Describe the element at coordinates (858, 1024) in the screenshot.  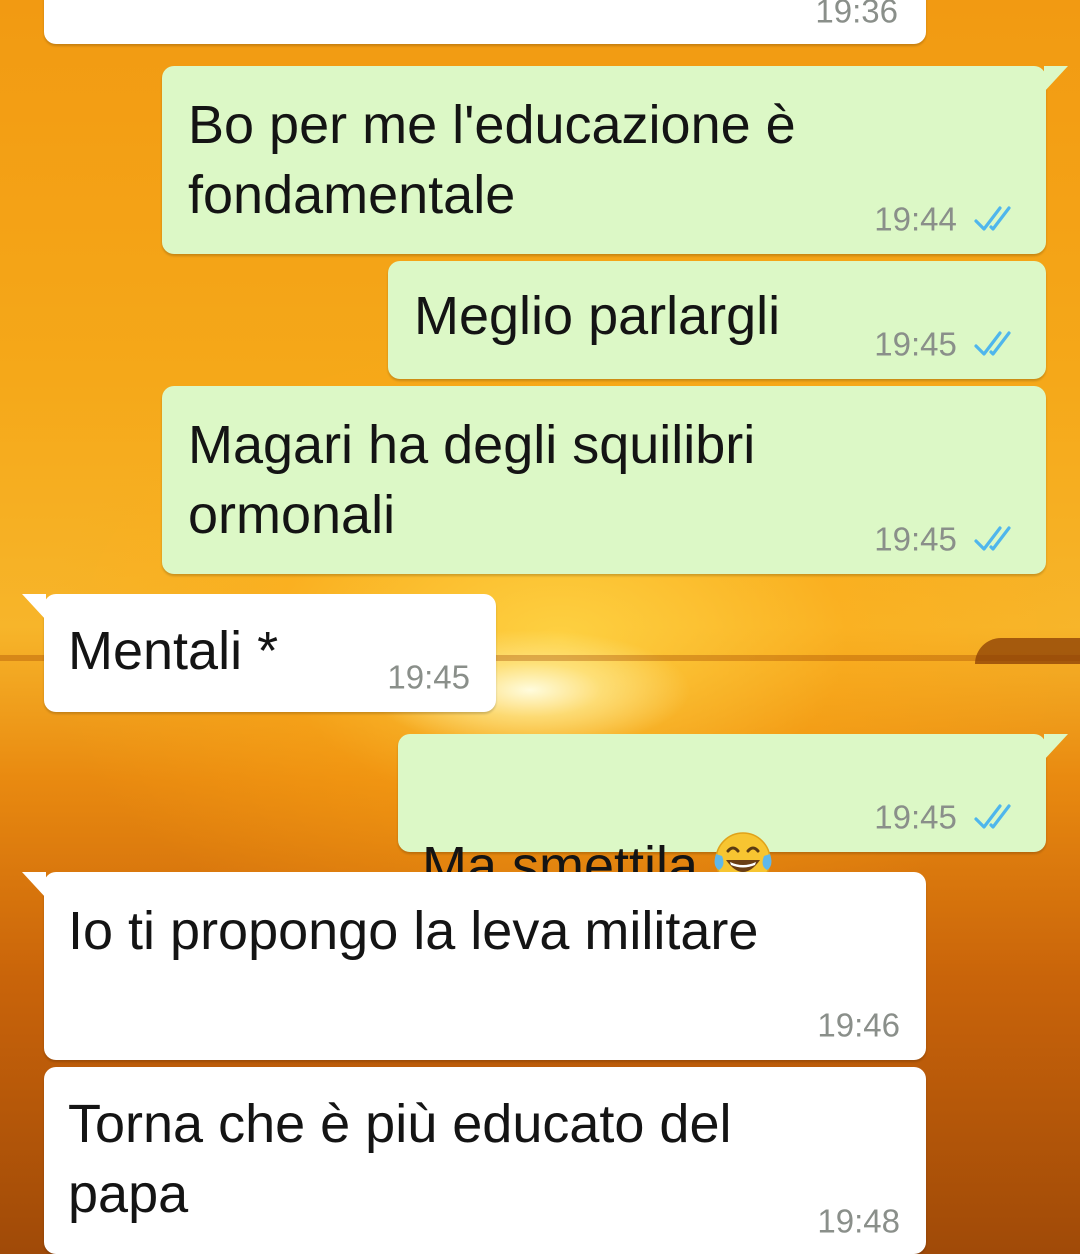
I see `message-timestamp: 19:46` at that location.